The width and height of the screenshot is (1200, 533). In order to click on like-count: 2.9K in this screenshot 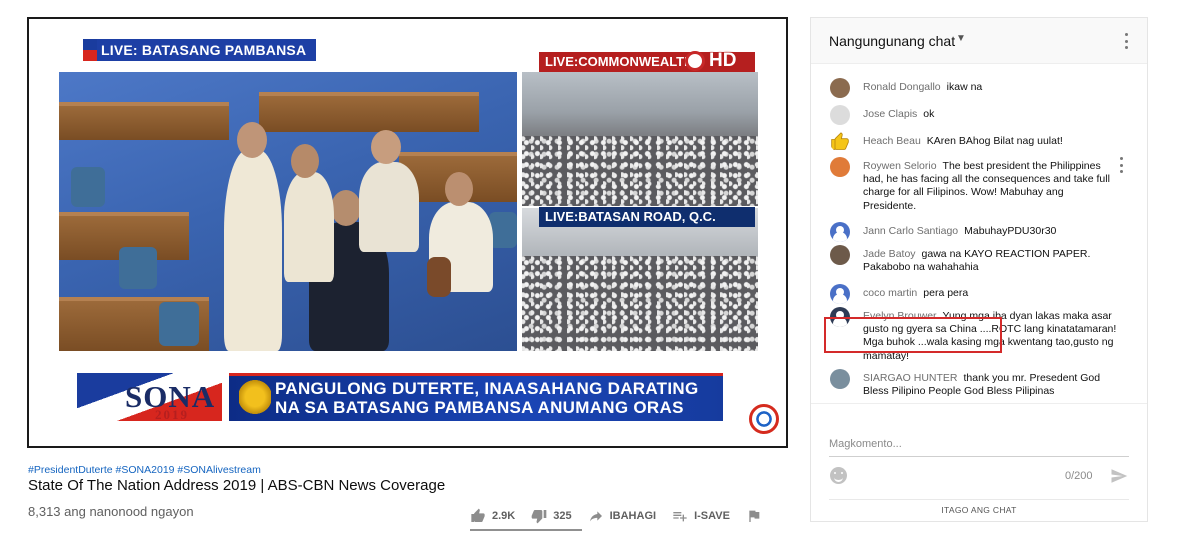, I will do `click(504, 516)`.